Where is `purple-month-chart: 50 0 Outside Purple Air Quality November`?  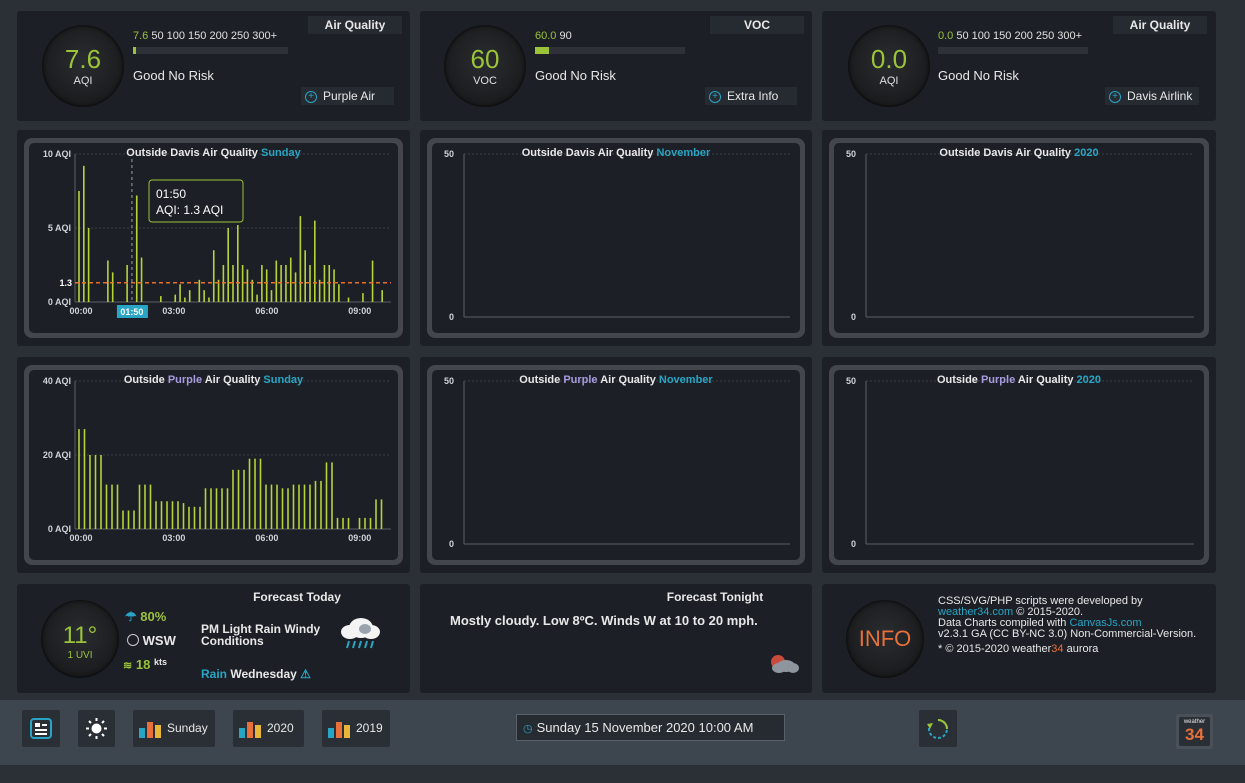 purple-month-chart: 50 0 Outside Purple Air Quality November is located at coordinates (616, 465).